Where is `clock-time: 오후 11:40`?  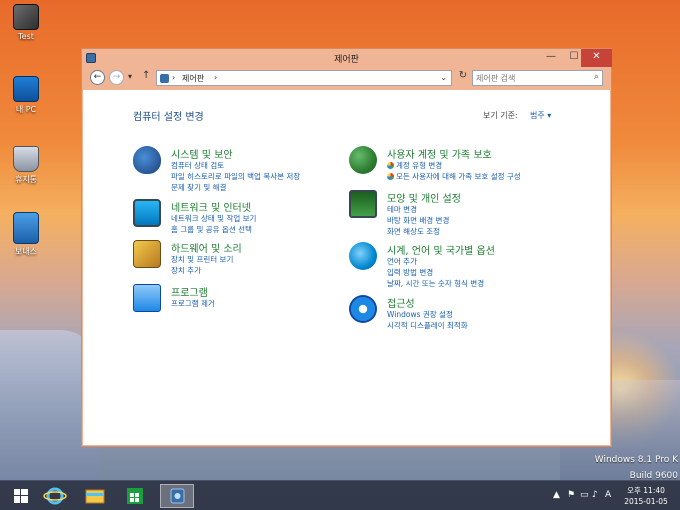 clock-time: 오후 11:40 is located at coordinates (646, 490).